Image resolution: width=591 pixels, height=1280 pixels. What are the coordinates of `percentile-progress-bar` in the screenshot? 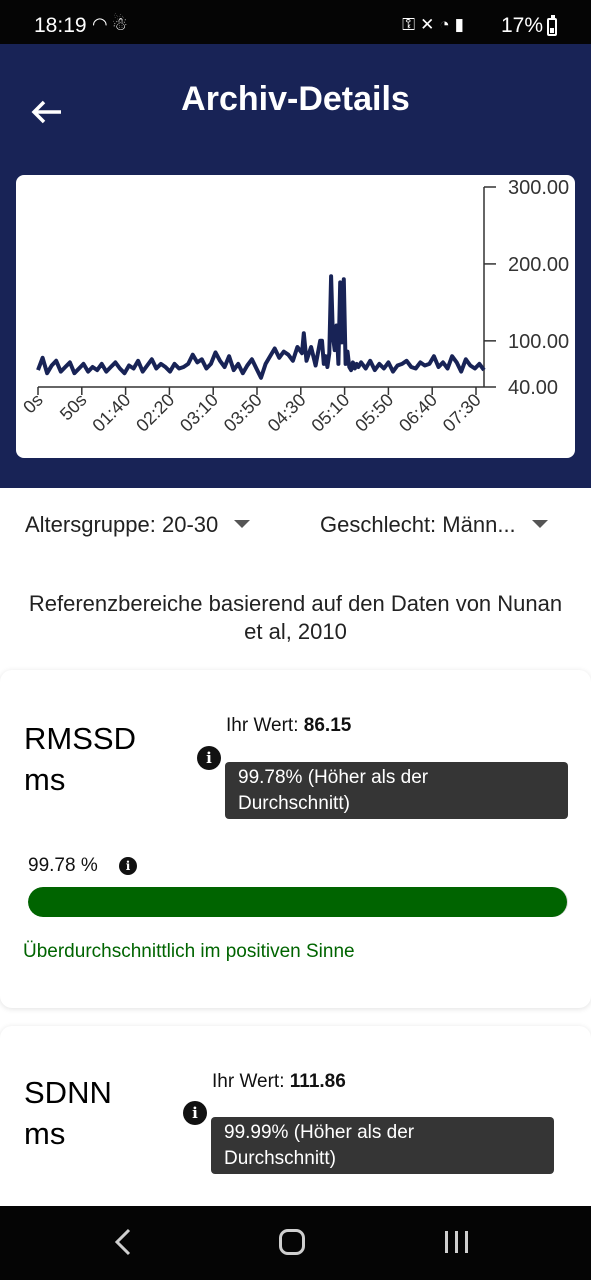 It's located at (298, 902).